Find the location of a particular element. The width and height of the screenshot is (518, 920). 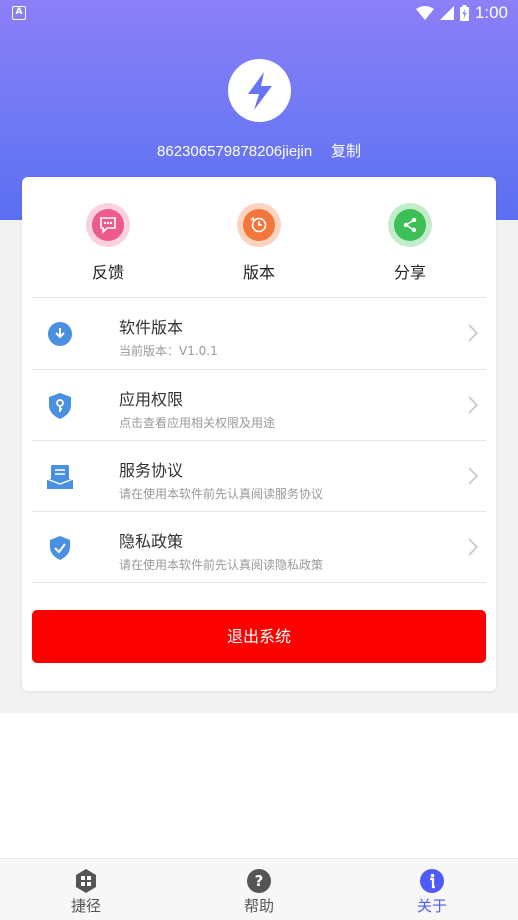

row-subtitle: 当前版本：V1.0.1 is located at coordinates (168, 351).